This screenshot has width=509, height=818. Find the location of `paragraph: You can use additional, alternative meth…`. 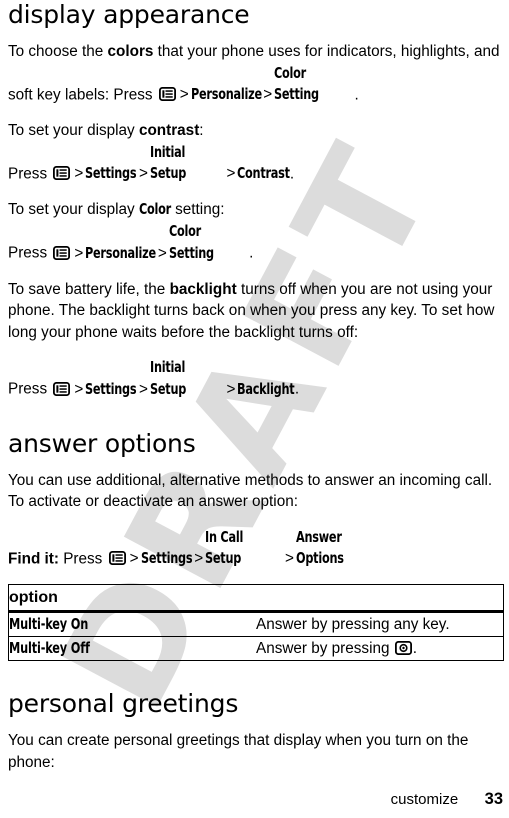

paragraph: You can use additional, alternative meth… is located at coordinates (256, 491).